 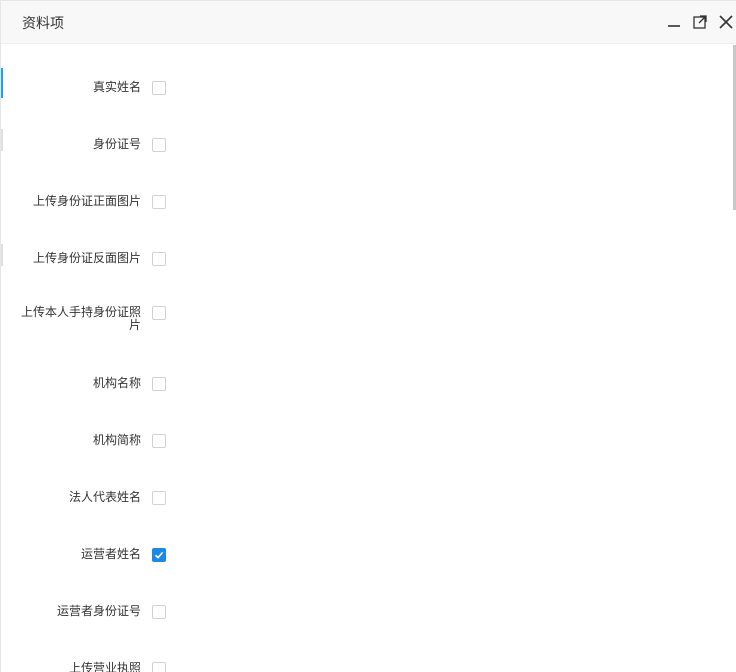 What do you see at coordinates (700, 22) in the screenshot?
I see `maximize-icon` at bounding box center [700, 22].